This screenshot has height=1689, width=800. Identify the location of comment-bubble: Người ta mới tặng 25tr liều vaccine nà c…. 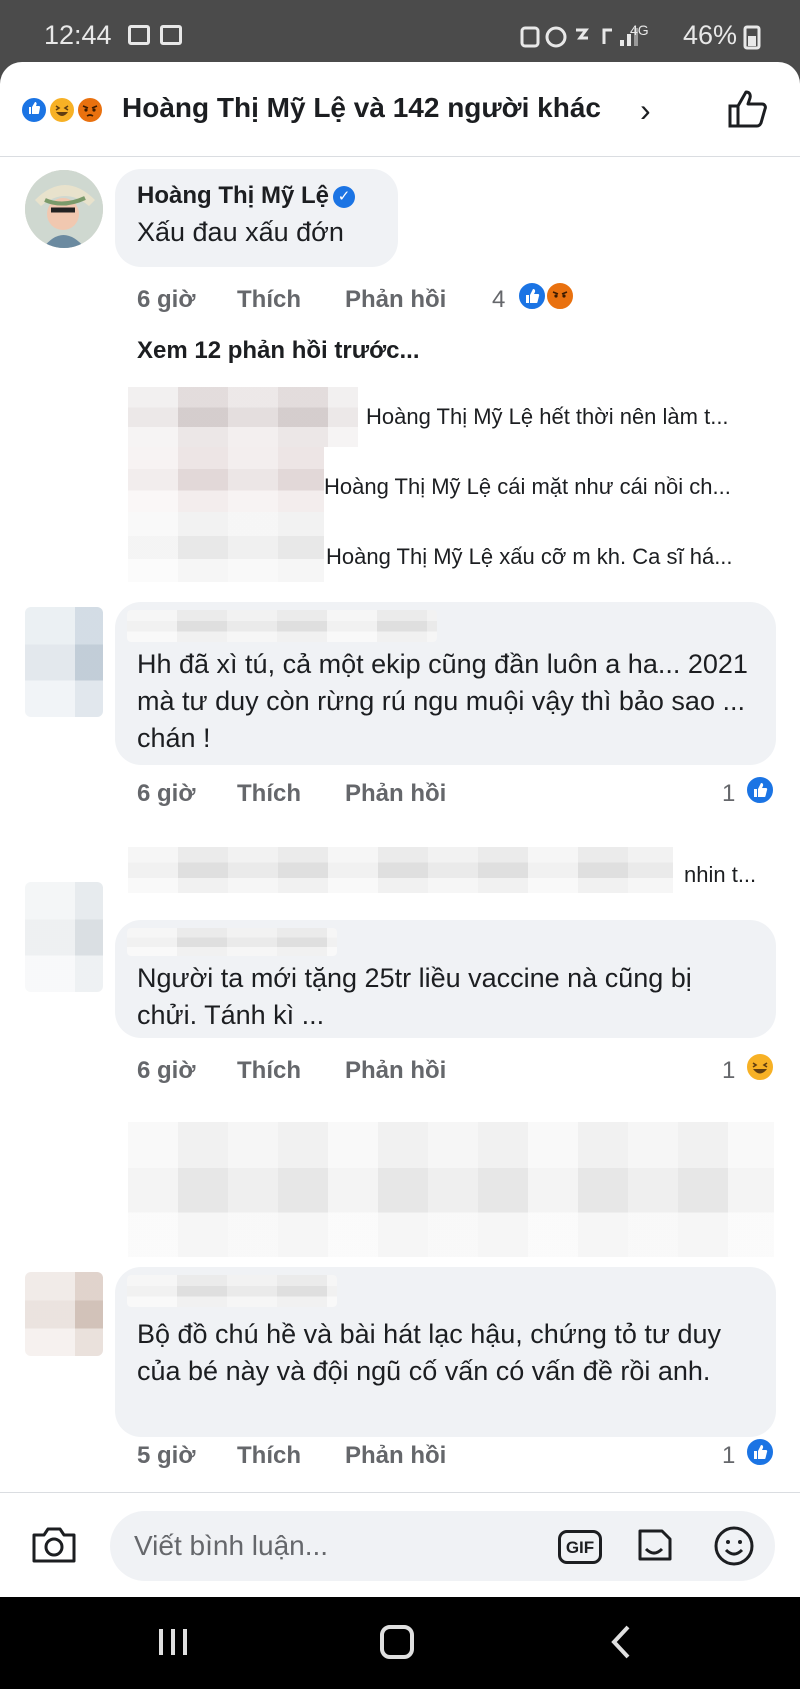
(445, 979).